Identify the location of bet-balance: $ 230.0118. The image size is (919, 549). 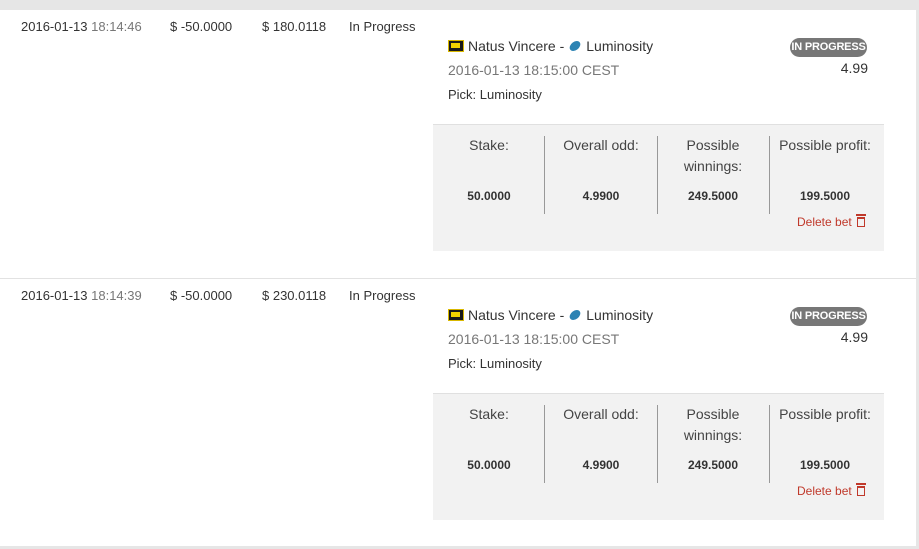
(294, 295).